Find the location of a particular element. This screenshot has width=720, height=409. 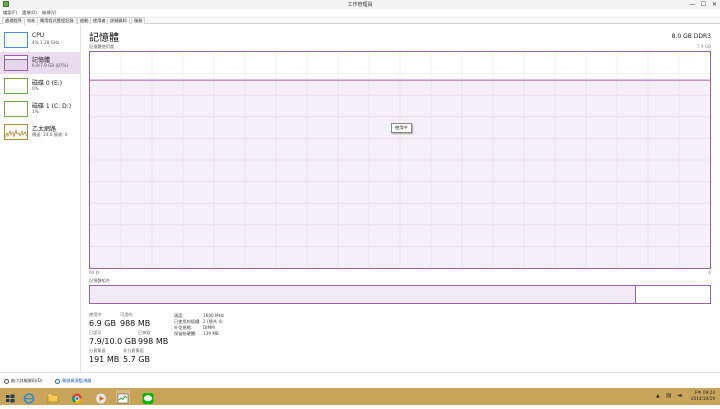

window-title: 工作管理員 is located at coordinates (360, 5).